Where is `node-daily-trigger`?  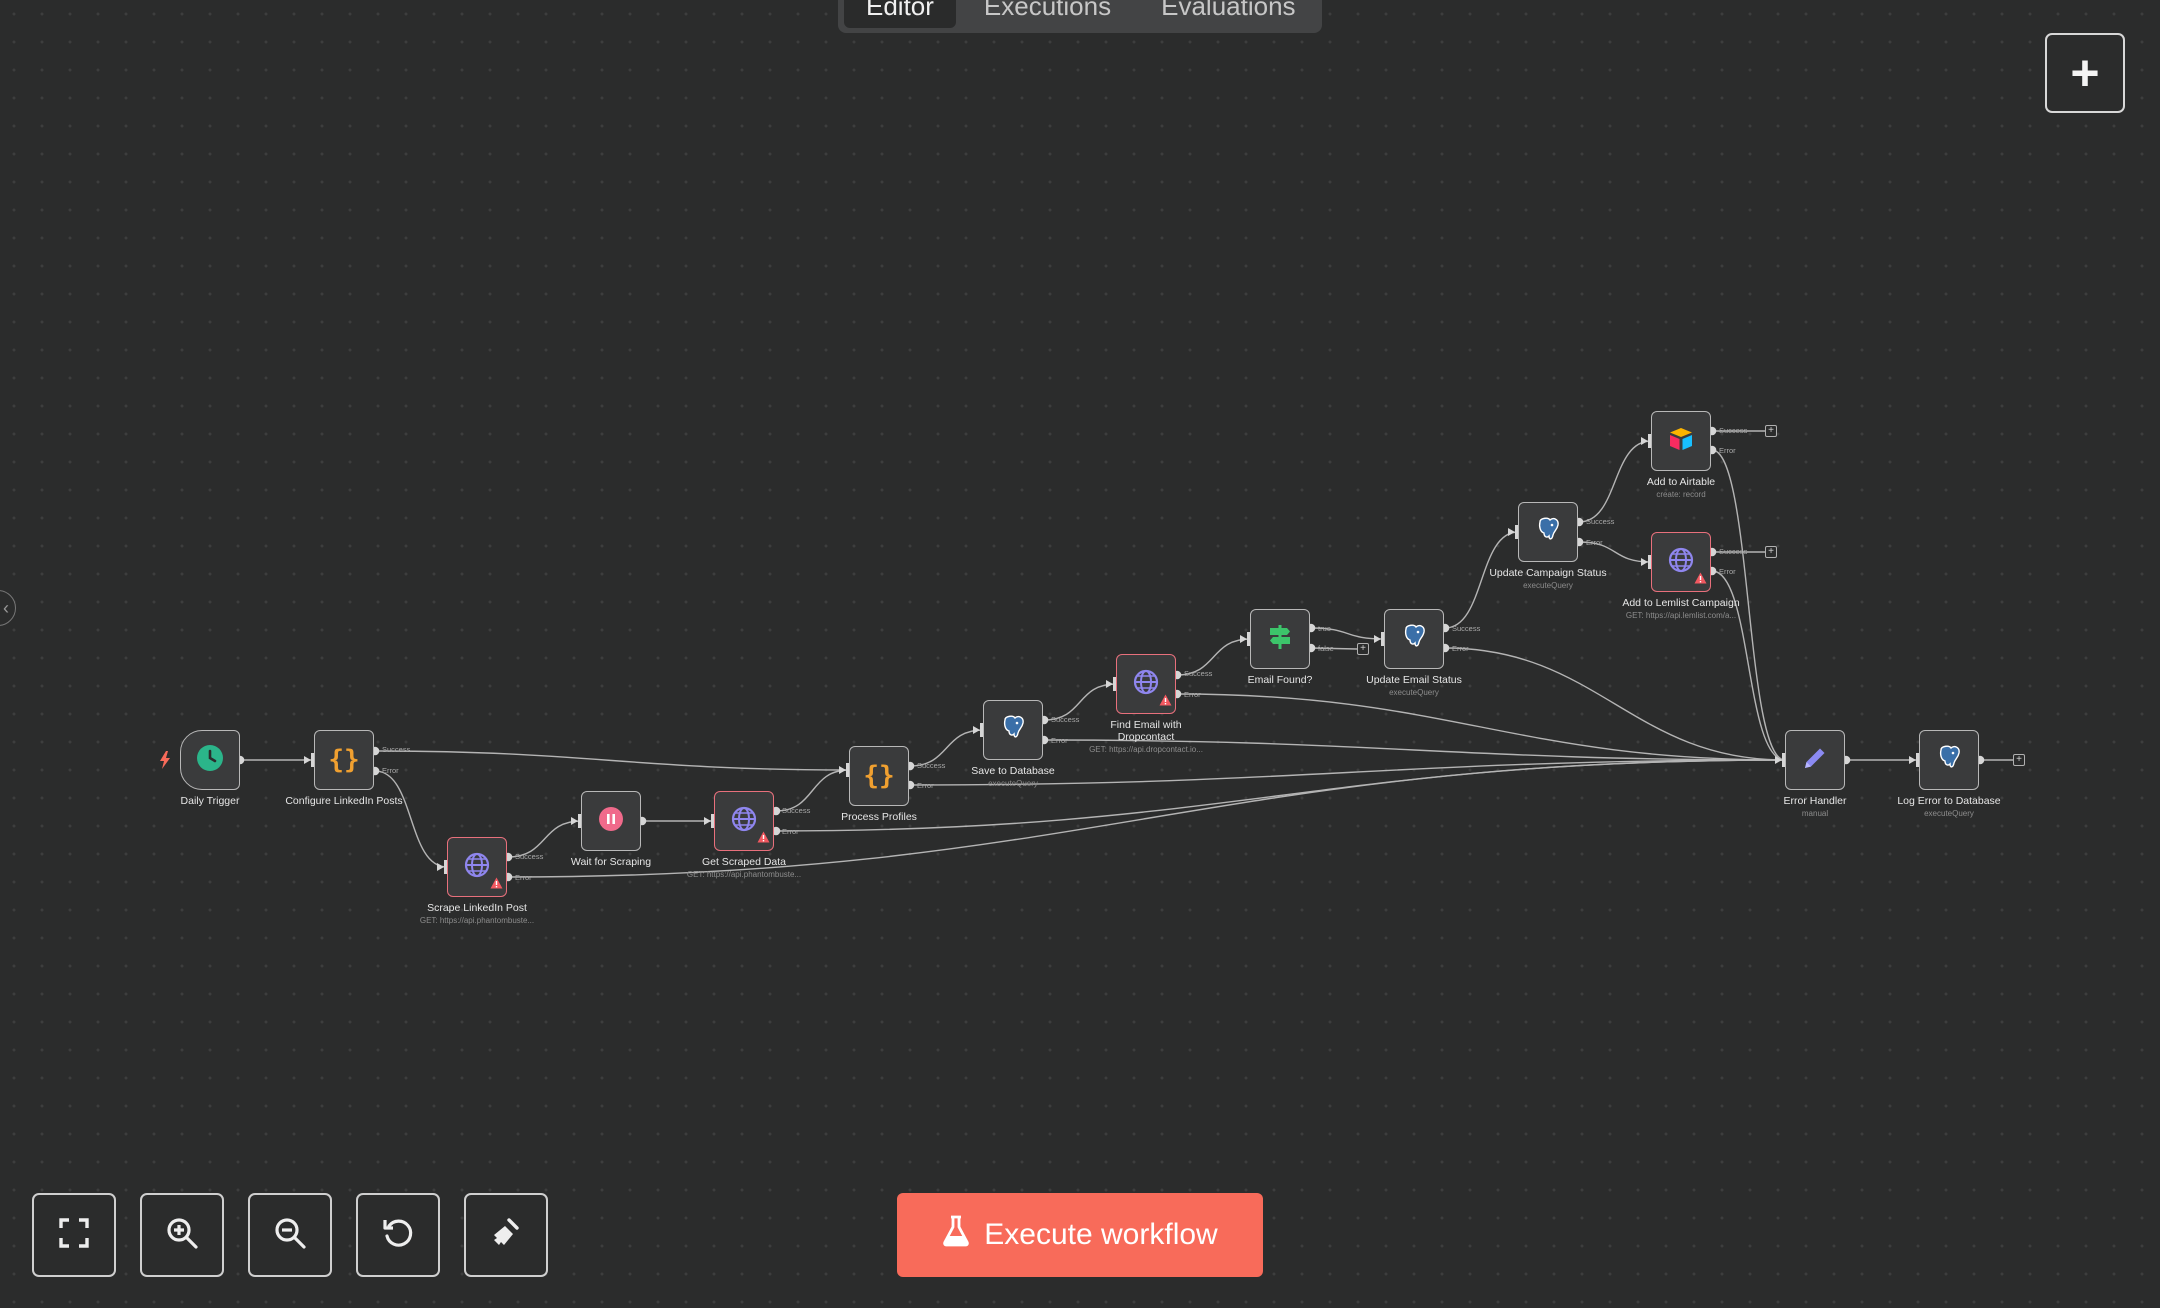
node-daily-trigger is located at coordinates (210, 760).